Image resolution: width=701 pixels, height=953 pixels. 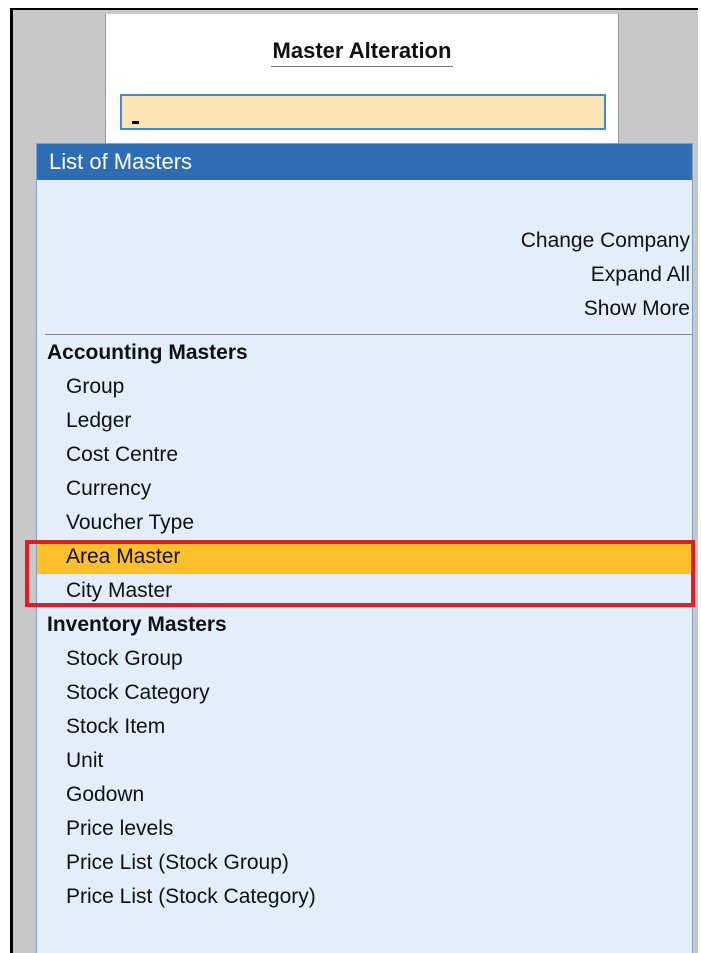 I want to click on menu-item-stock-group: Stock Group, so click(x=364, y=659).